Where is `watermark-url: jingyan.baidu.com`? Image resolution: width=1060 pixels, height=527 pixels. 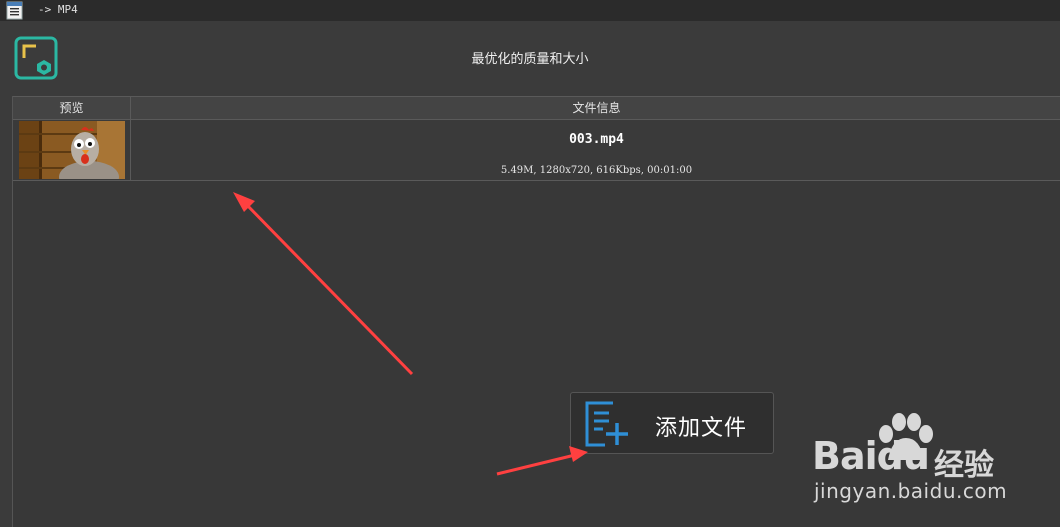 watermark-url: jingyan.baidu.com is located at coordinates (911, 491).